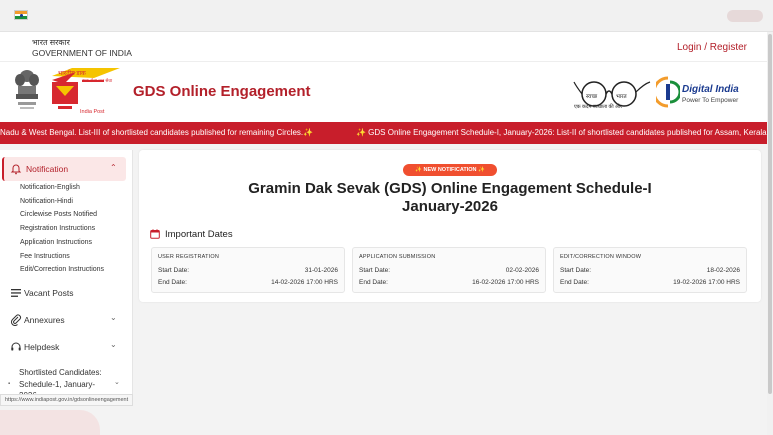 The width and height of the screenshot is (773, 435). Describe the element at coordinates (712, 47) in the screenshot. I see `login-register-link: Login / Register` at that location.